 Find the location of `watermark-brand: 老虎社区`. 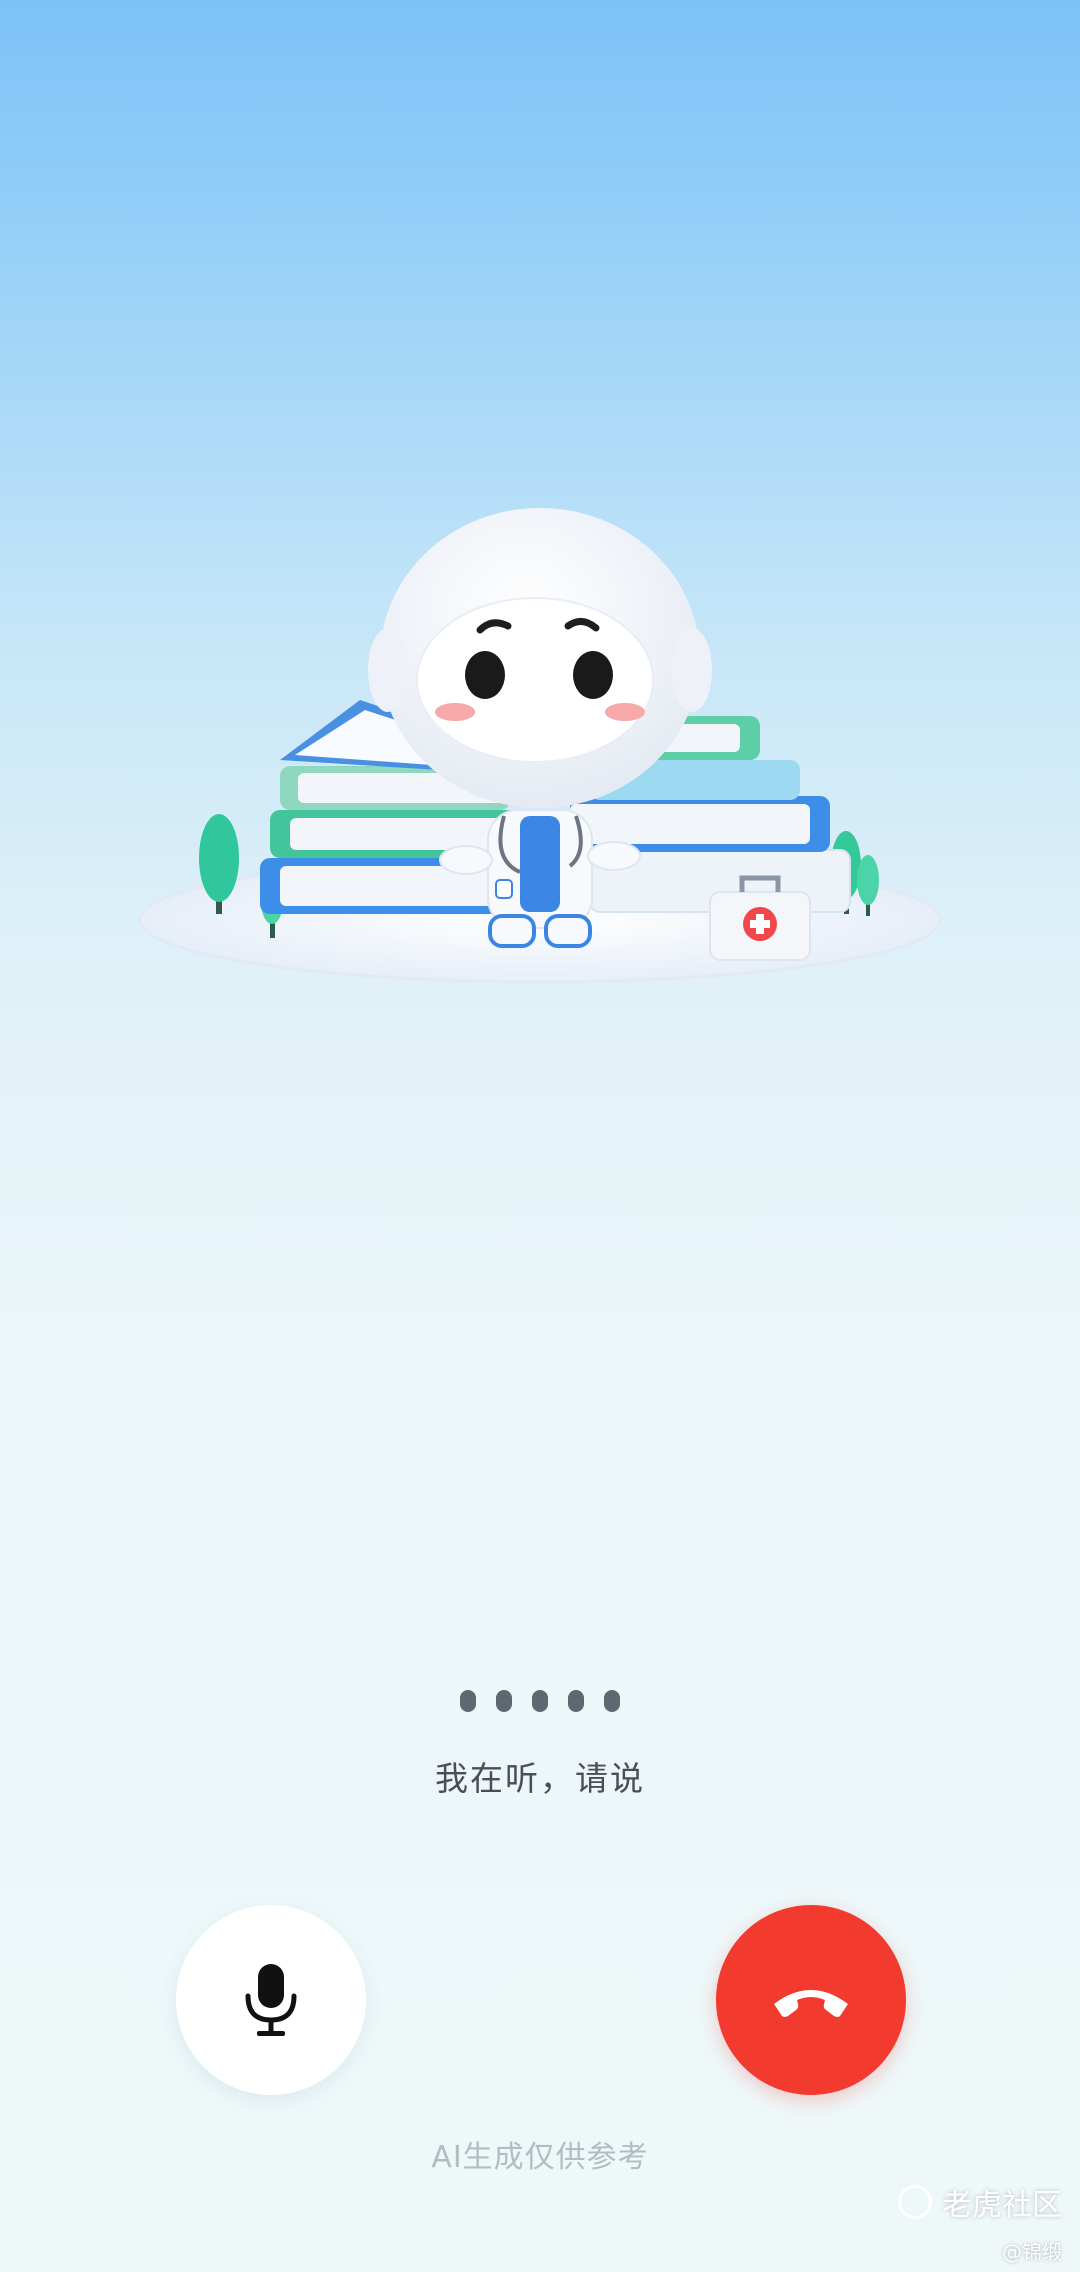

watermark-brand: 老虎社区 is located at coordinates (1002, 2205).